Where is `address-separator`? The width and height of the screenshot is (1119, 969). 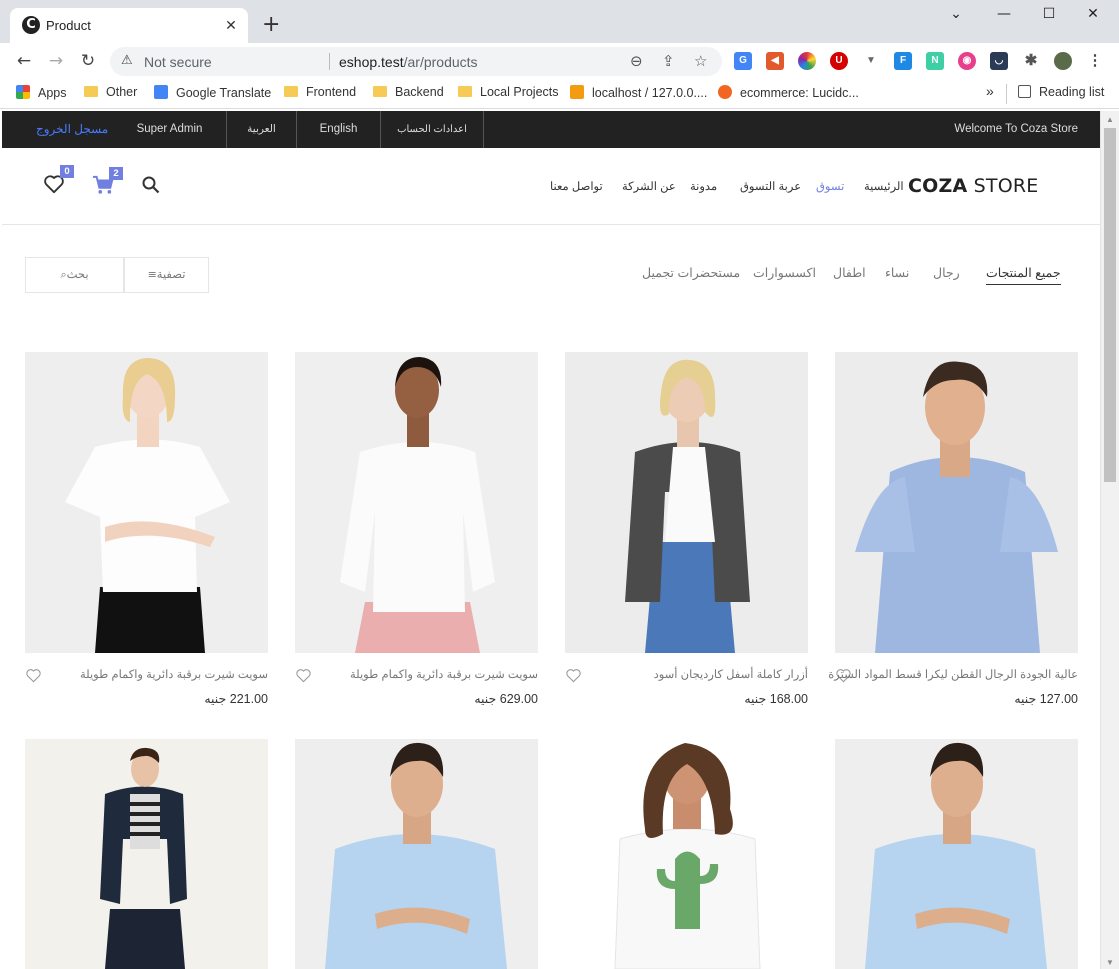 address-separator is located at coordinates (329, 61).